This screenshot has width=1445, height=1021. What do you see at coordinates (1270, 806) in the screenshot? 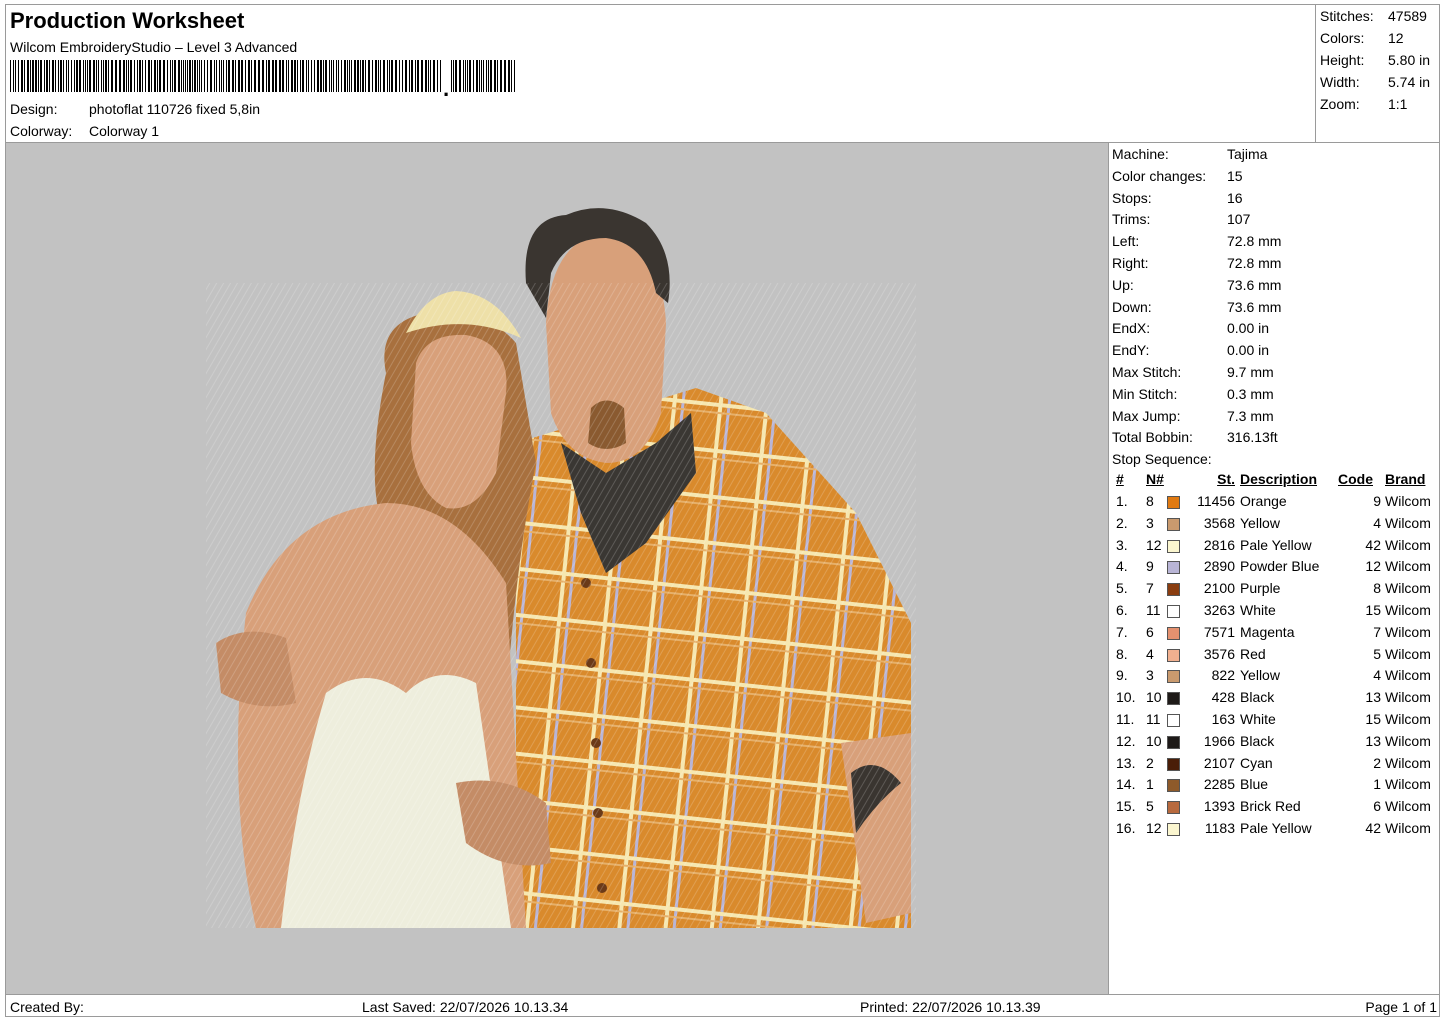
I see `row-description: Brick Red` at bounding box center [1270, 806].